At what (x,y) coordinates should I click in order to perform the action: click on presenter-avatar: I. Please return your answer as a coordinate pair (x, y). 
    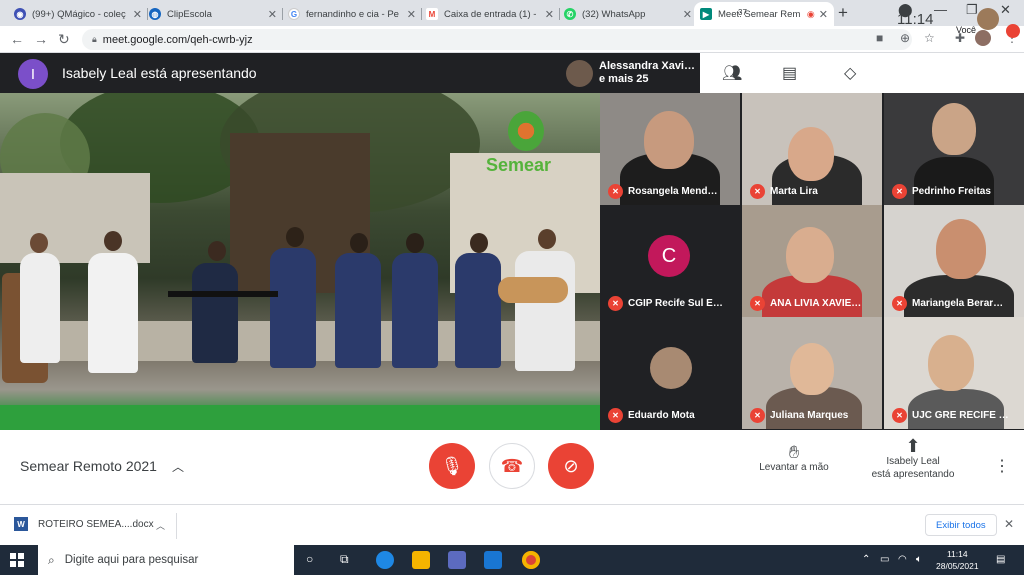
    Looking at the image, I should click on (33, 74).